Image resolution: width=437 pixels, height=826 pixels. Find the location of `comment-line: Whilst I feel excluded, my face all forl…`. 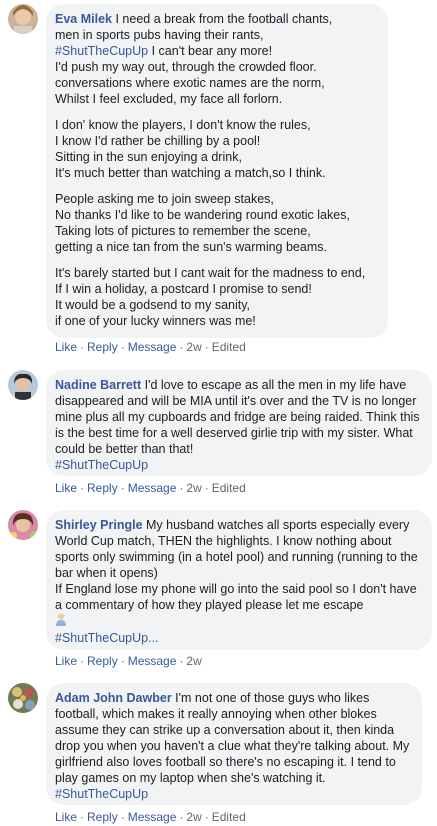

comment-line: Whilst I feel excluded, my face all forl… is located at coordinates (169, 99).